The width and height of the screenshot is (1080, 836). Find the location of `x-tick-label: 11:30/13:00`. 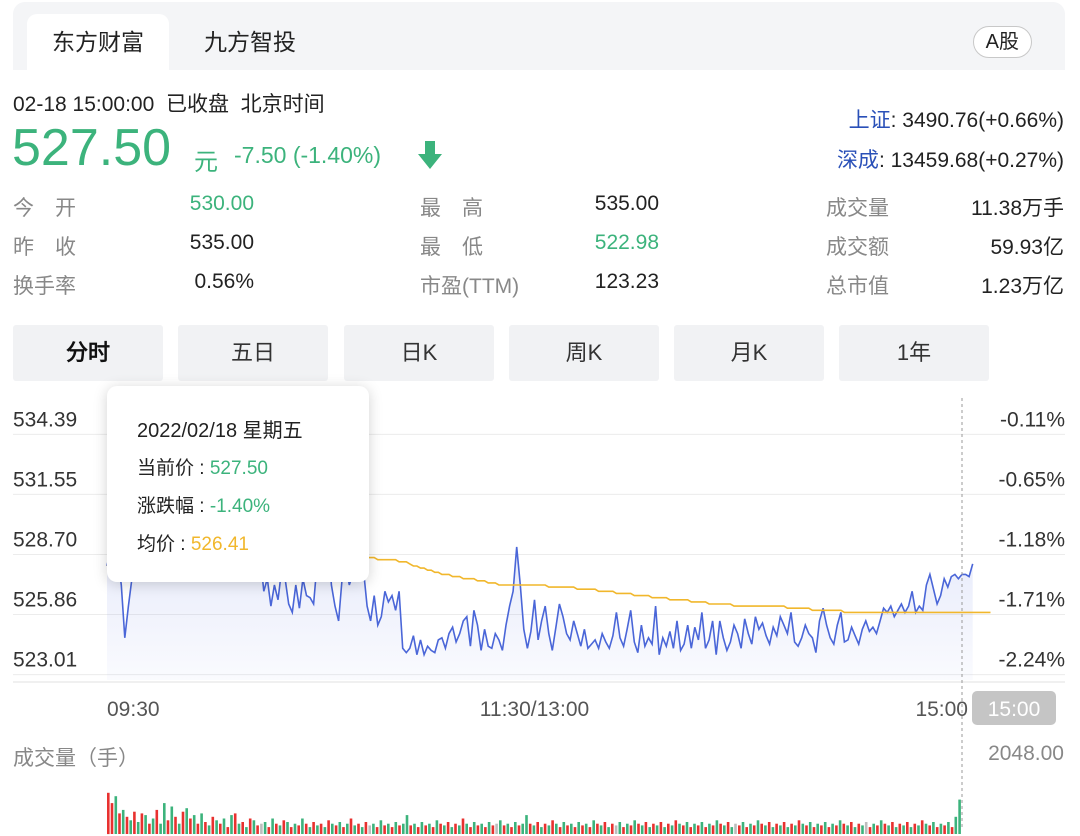

x-tick-label: 11:30/13:00 is located at coordinates (534, 709).